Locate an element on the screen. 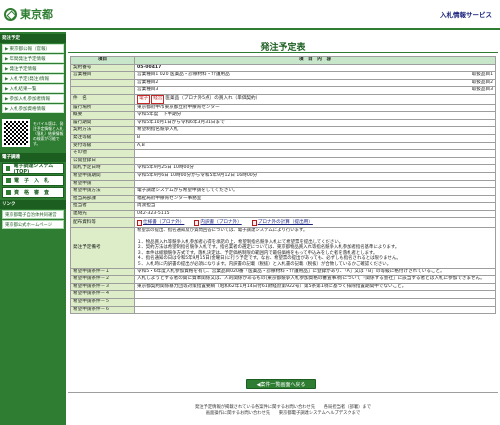 Image resolution: width=500 pixels, height=425 pixels. button-label: 資 格 審 査 is located at coordinates (32, 193).